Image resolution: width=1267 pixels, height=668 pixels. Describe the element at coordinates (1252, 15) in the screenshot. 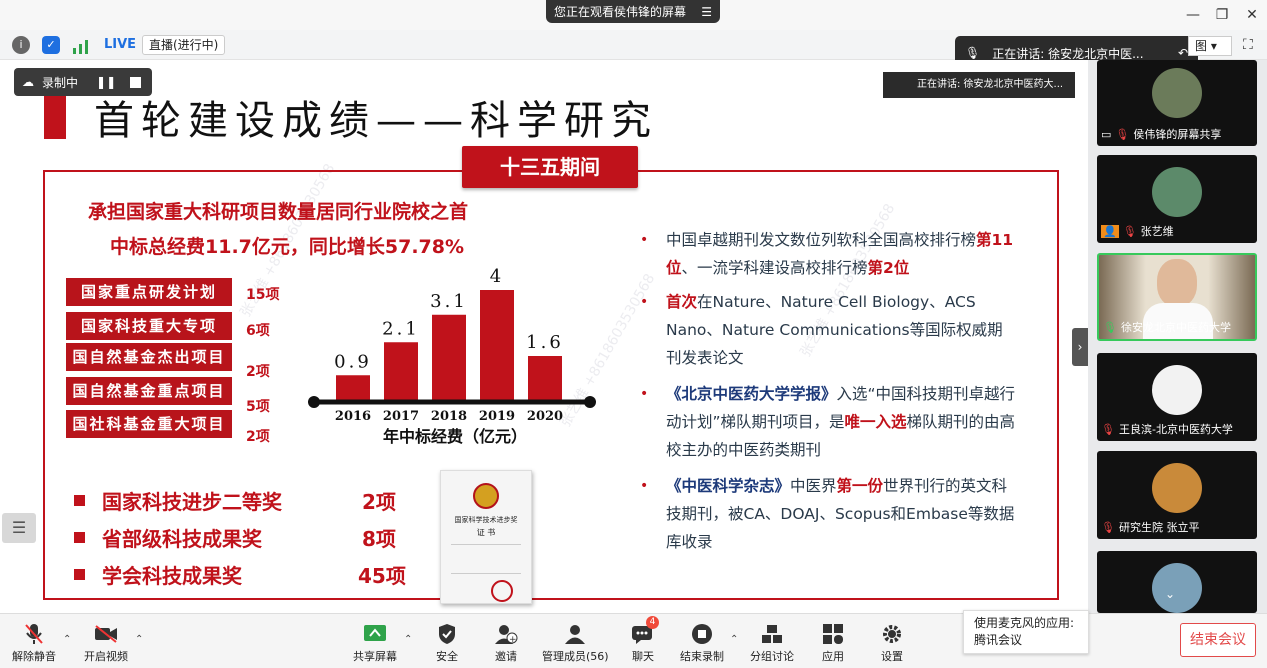

I see `close-icon: ✕` at that location.